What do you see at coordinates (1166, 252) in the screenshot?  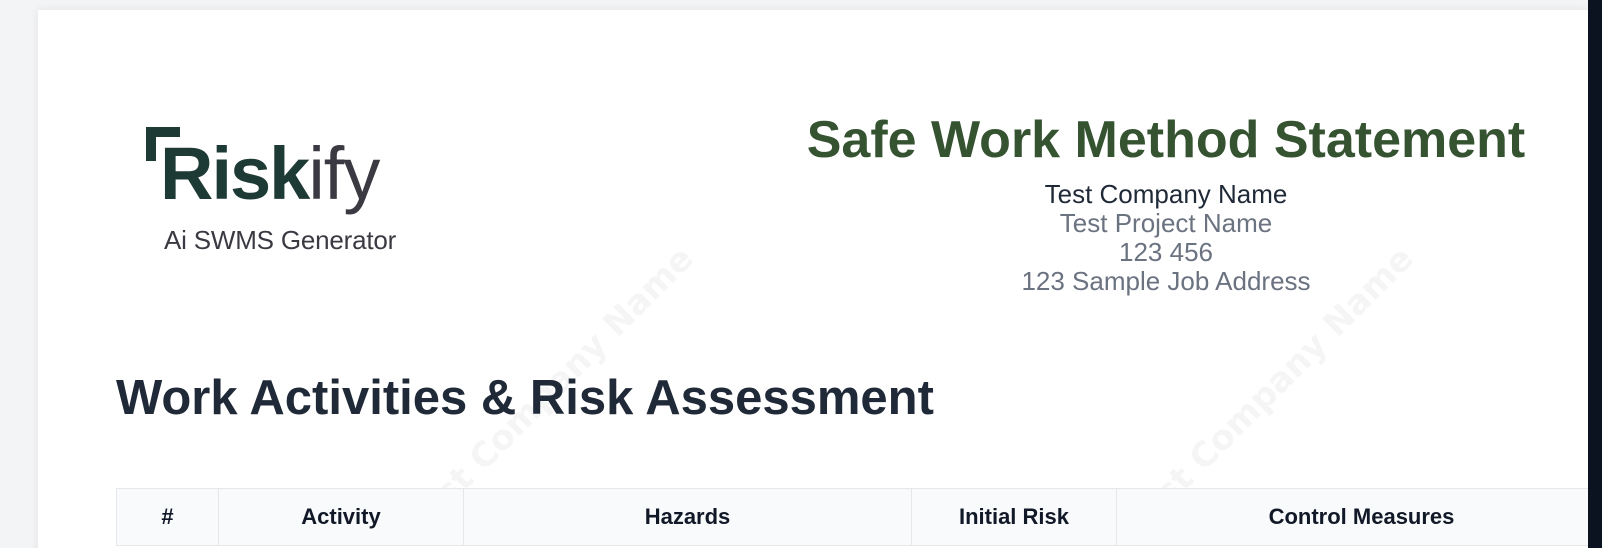 I see `project-number: 123 456` at bounding box center [1166, 252].